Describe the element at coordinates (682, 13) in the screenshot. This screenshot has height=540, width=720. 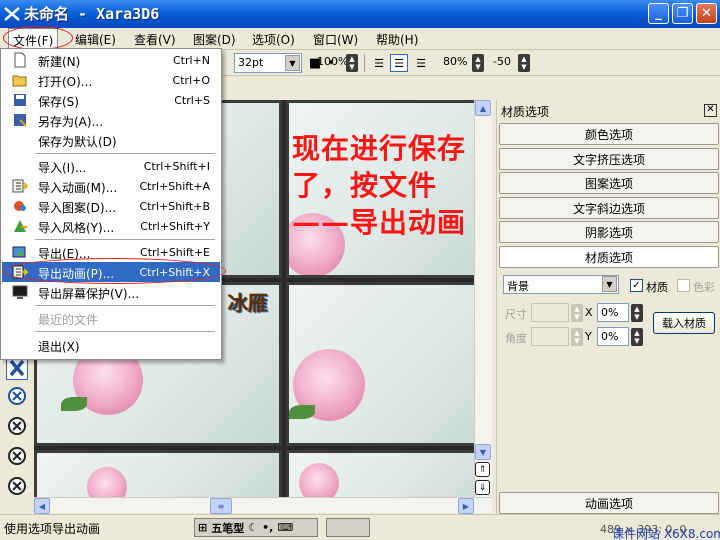
I see `maximize-button: ❐` at that location.